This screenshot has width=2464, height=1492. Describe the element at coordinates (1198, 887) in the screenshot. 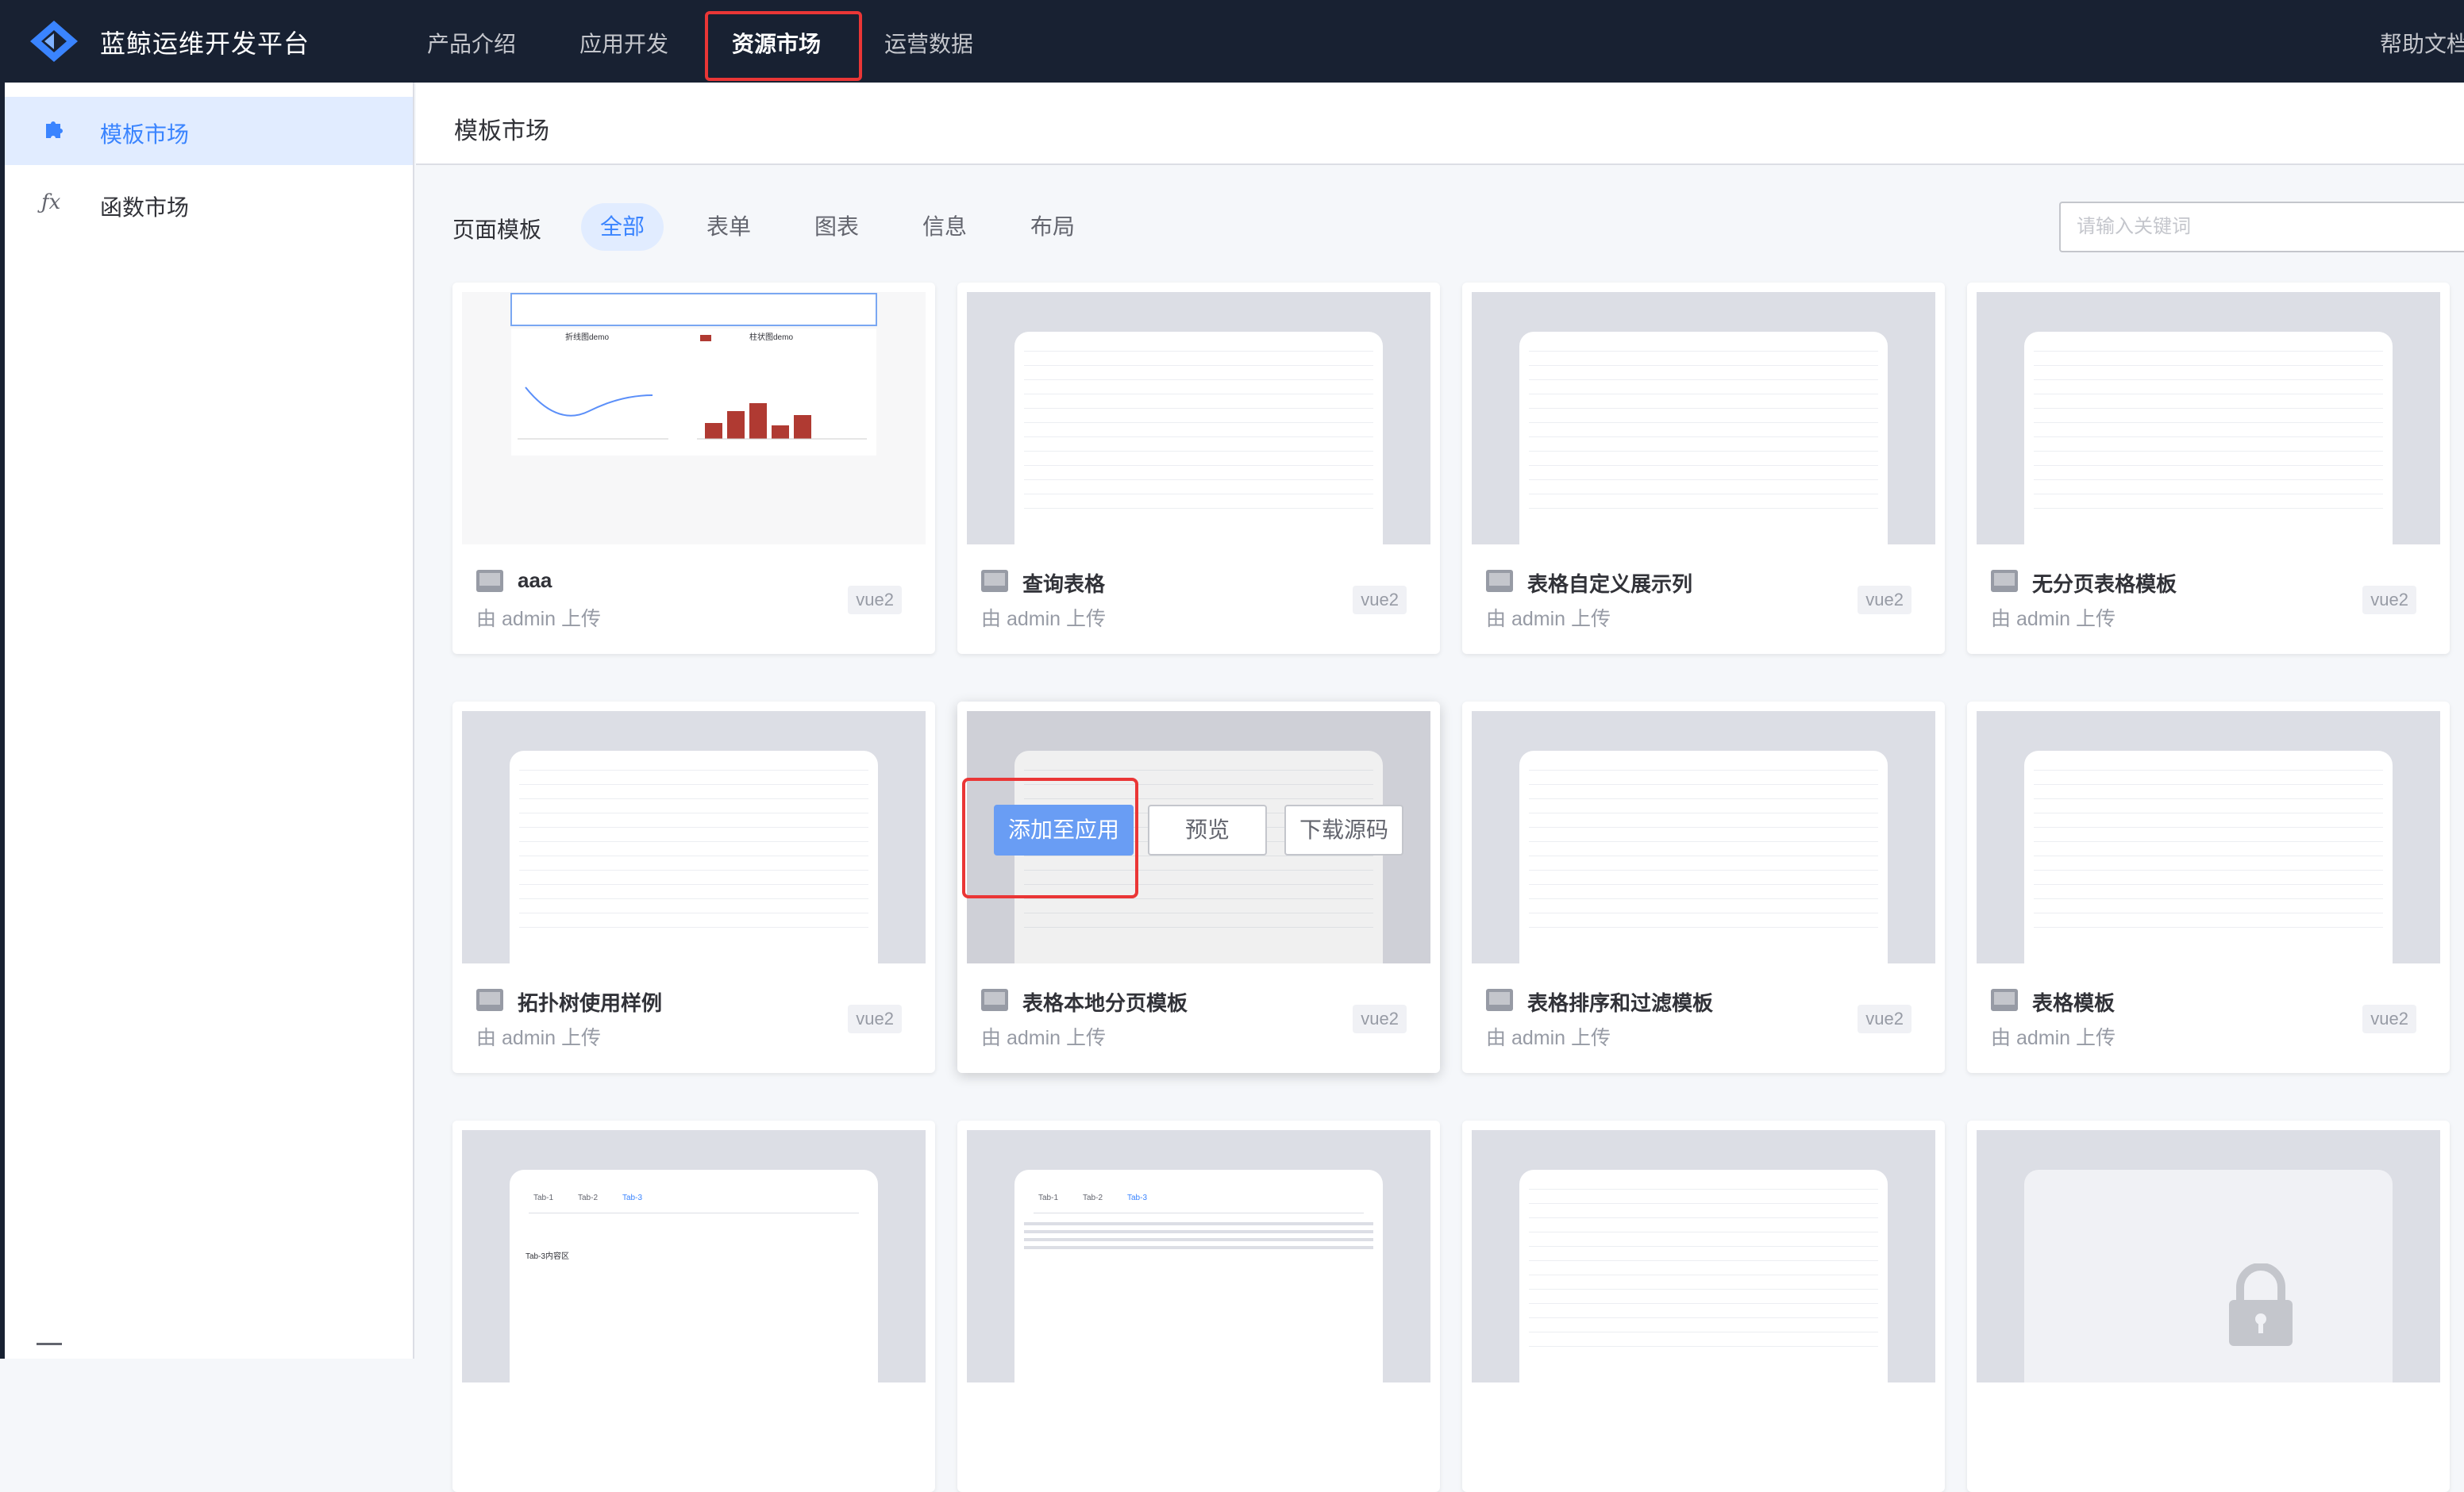

I see `template-card: 添加至应用 预览 下载源码 表格本地分页模板由 admin 上传 vue2` at that location.